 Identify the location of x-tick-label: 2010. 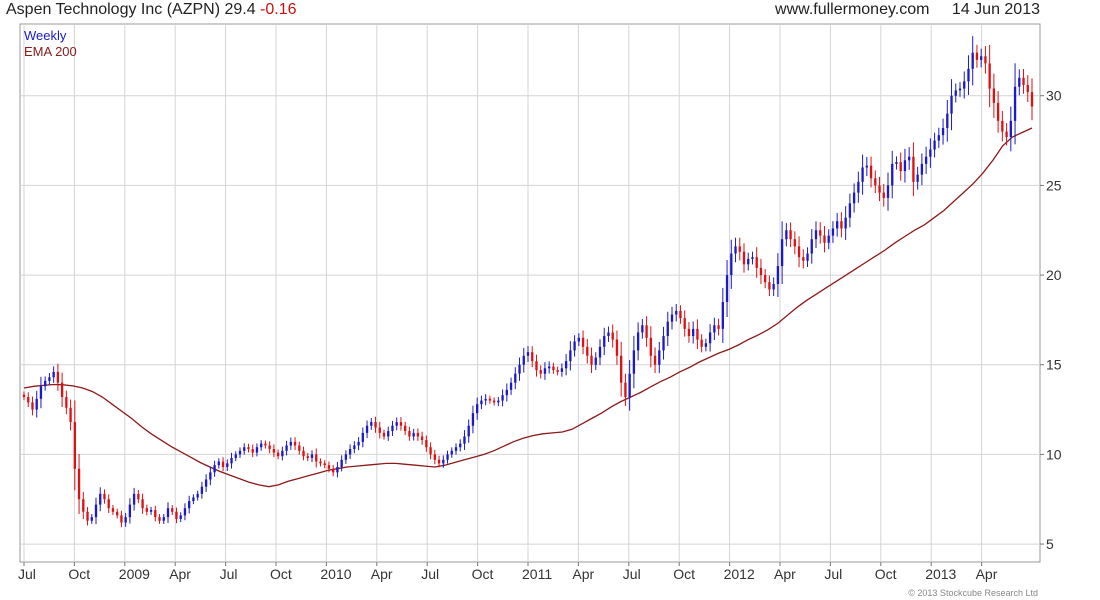
(335, 574).